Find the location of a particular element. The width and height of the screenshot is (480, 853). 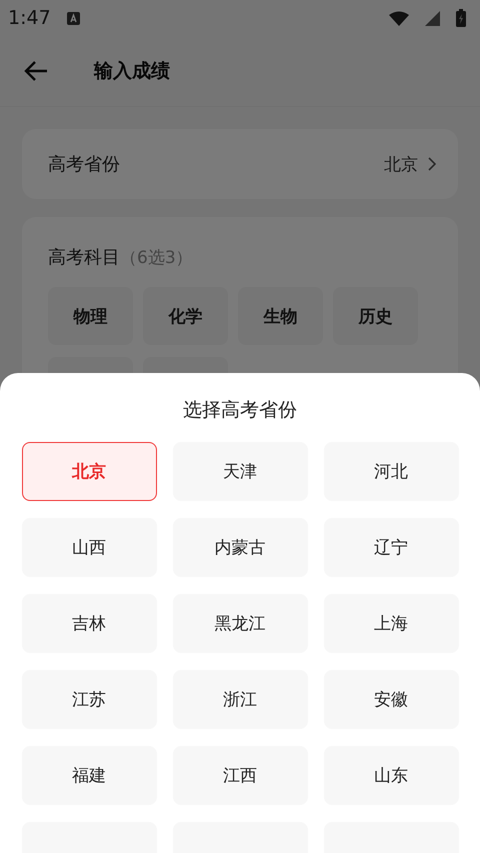

province-row: 高考省份 北京 is located at coordinates (240, 164).